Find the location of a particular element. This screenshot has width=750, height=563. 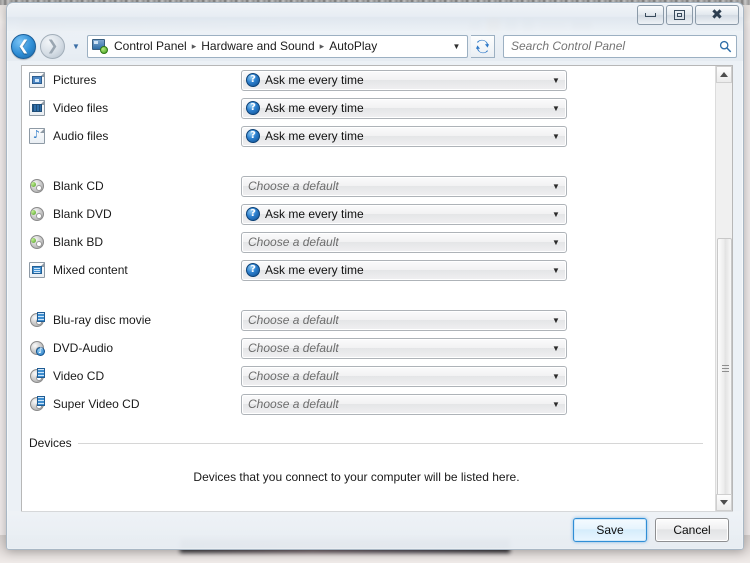

breadcrumb-item-control-panel: Control Panel is located at coordinates (150, 46).